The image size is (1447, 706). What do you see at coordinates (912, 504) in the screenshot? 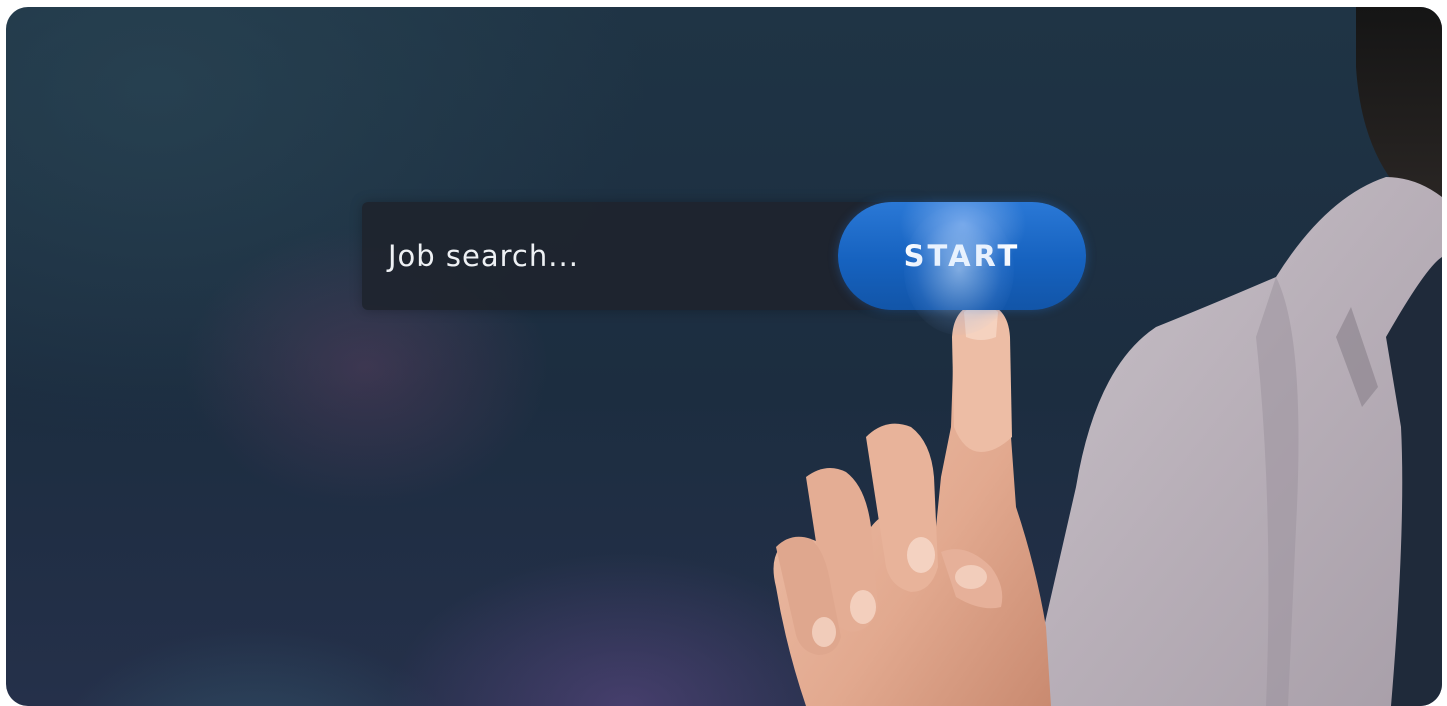
I see `hand-pointer` at bounding box center [912, 504].